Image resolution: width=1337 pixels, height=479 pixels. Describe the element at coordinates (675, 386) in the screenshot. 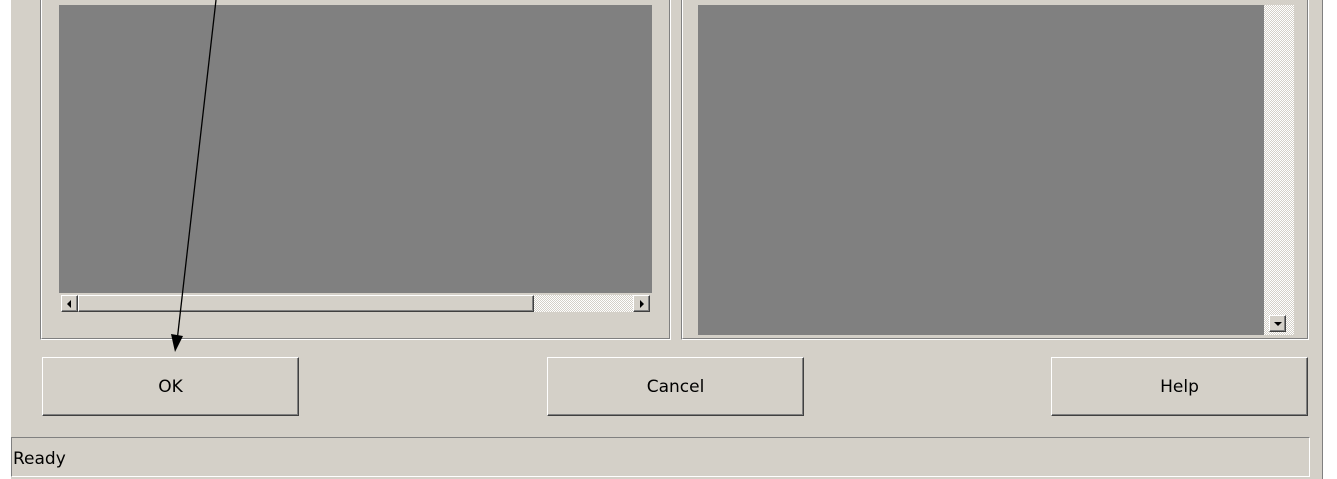

I see `cancel-button: Cancel` at that location.